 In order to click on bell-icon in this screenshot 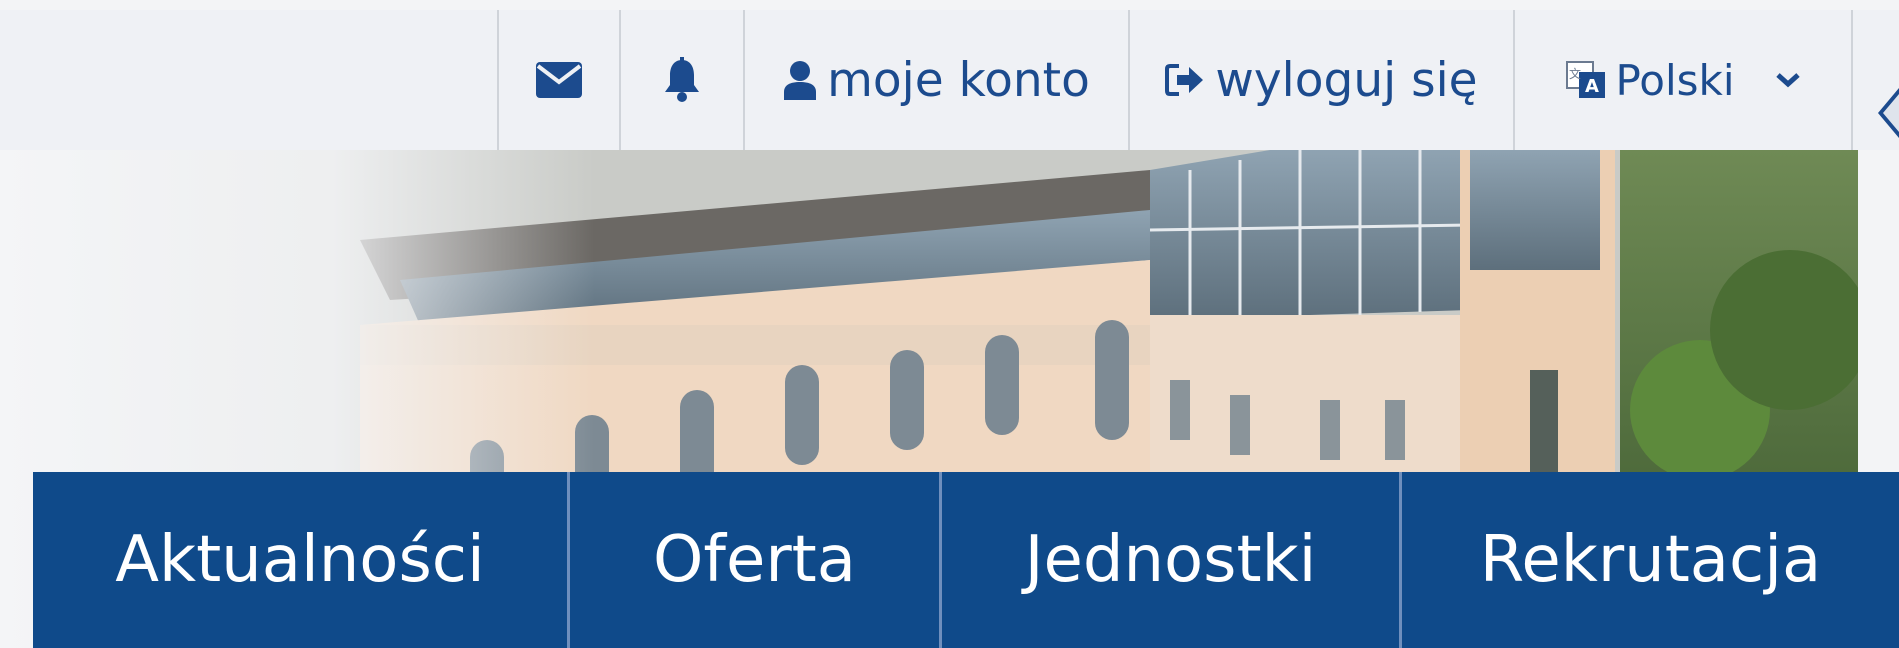, I will do `click(682, 79)`.